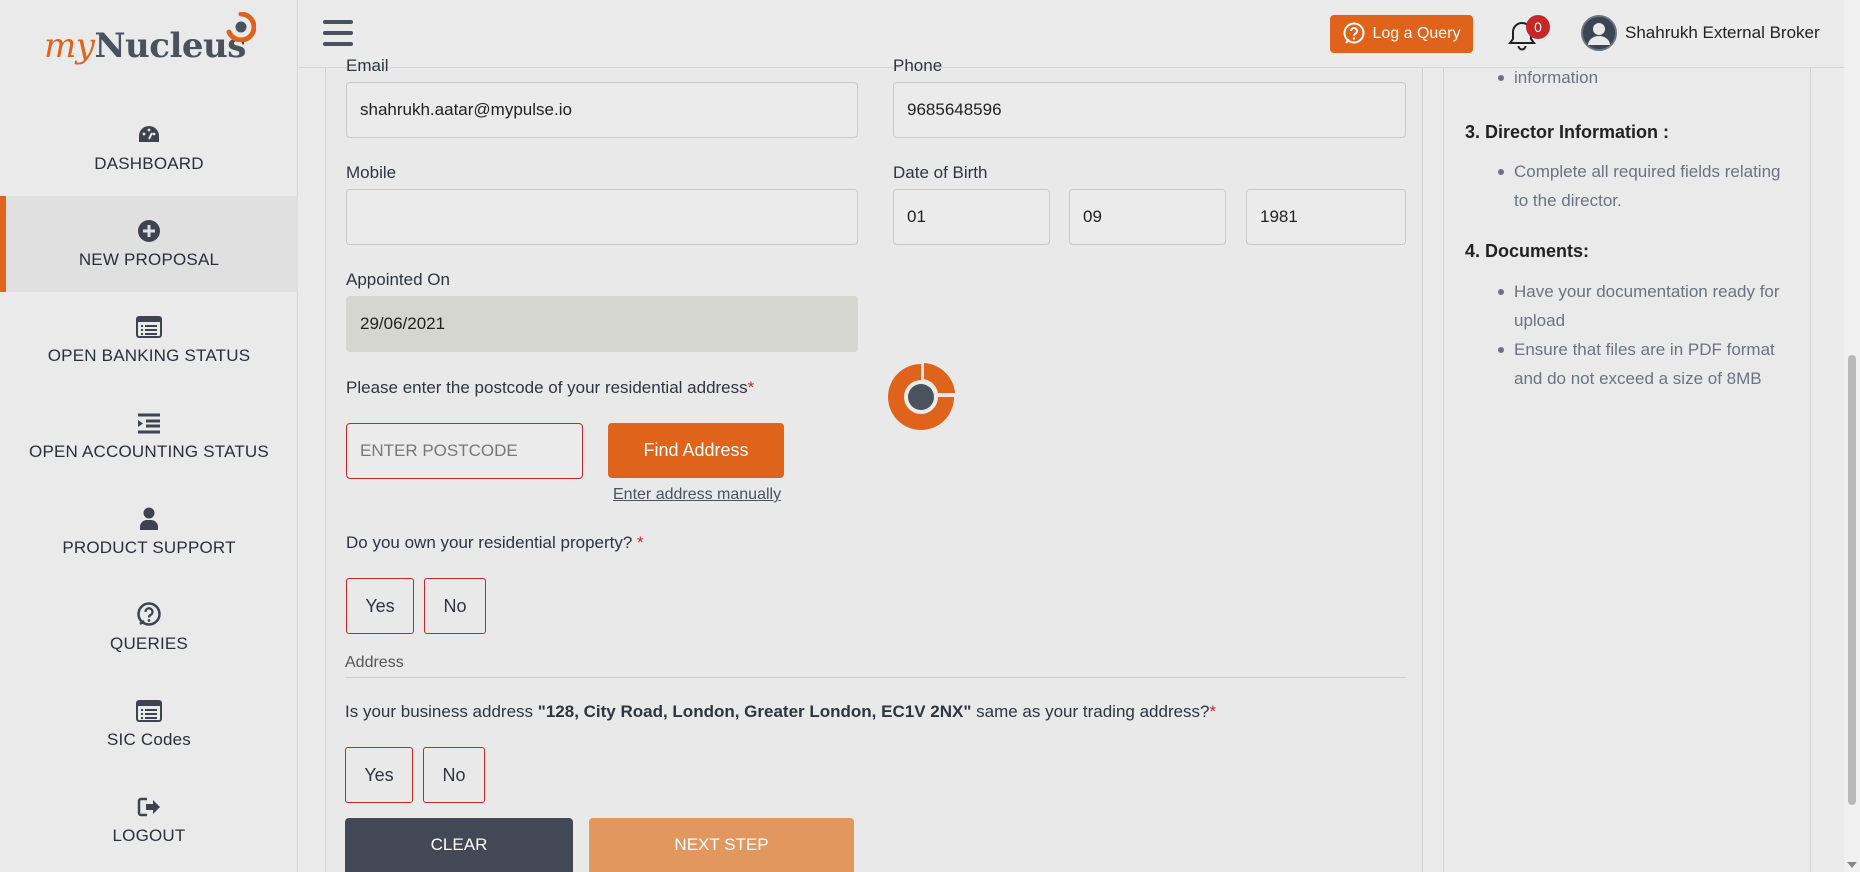 The image size is (1860, 872). I want to click on own-property-yes-button: Yes, so click(380, 606).